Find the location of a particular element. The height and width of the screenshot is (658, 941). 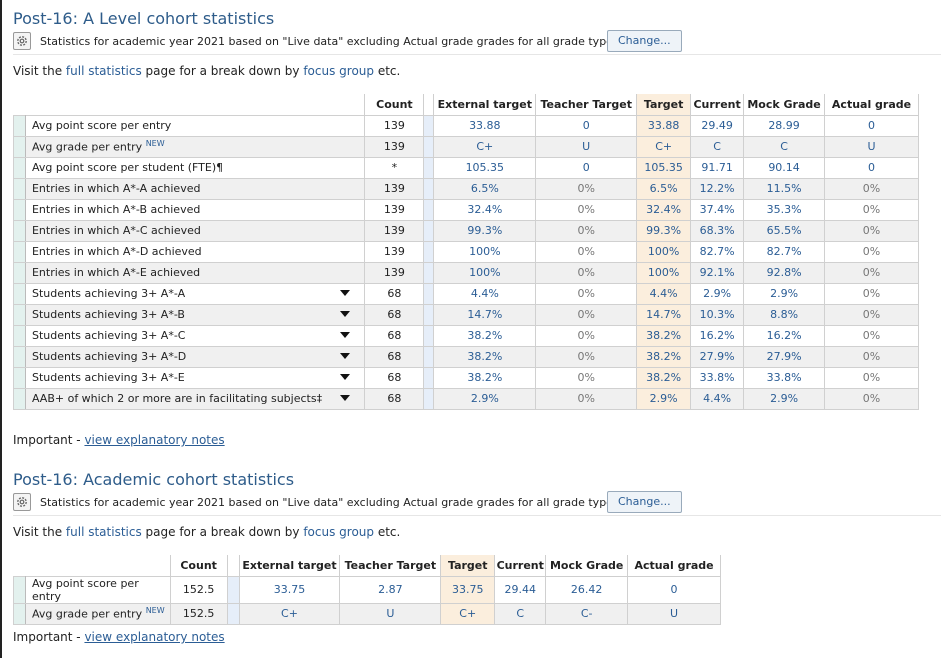

row-label-text: Entries in which A*-E achieved is located at coordinates (116, 272).